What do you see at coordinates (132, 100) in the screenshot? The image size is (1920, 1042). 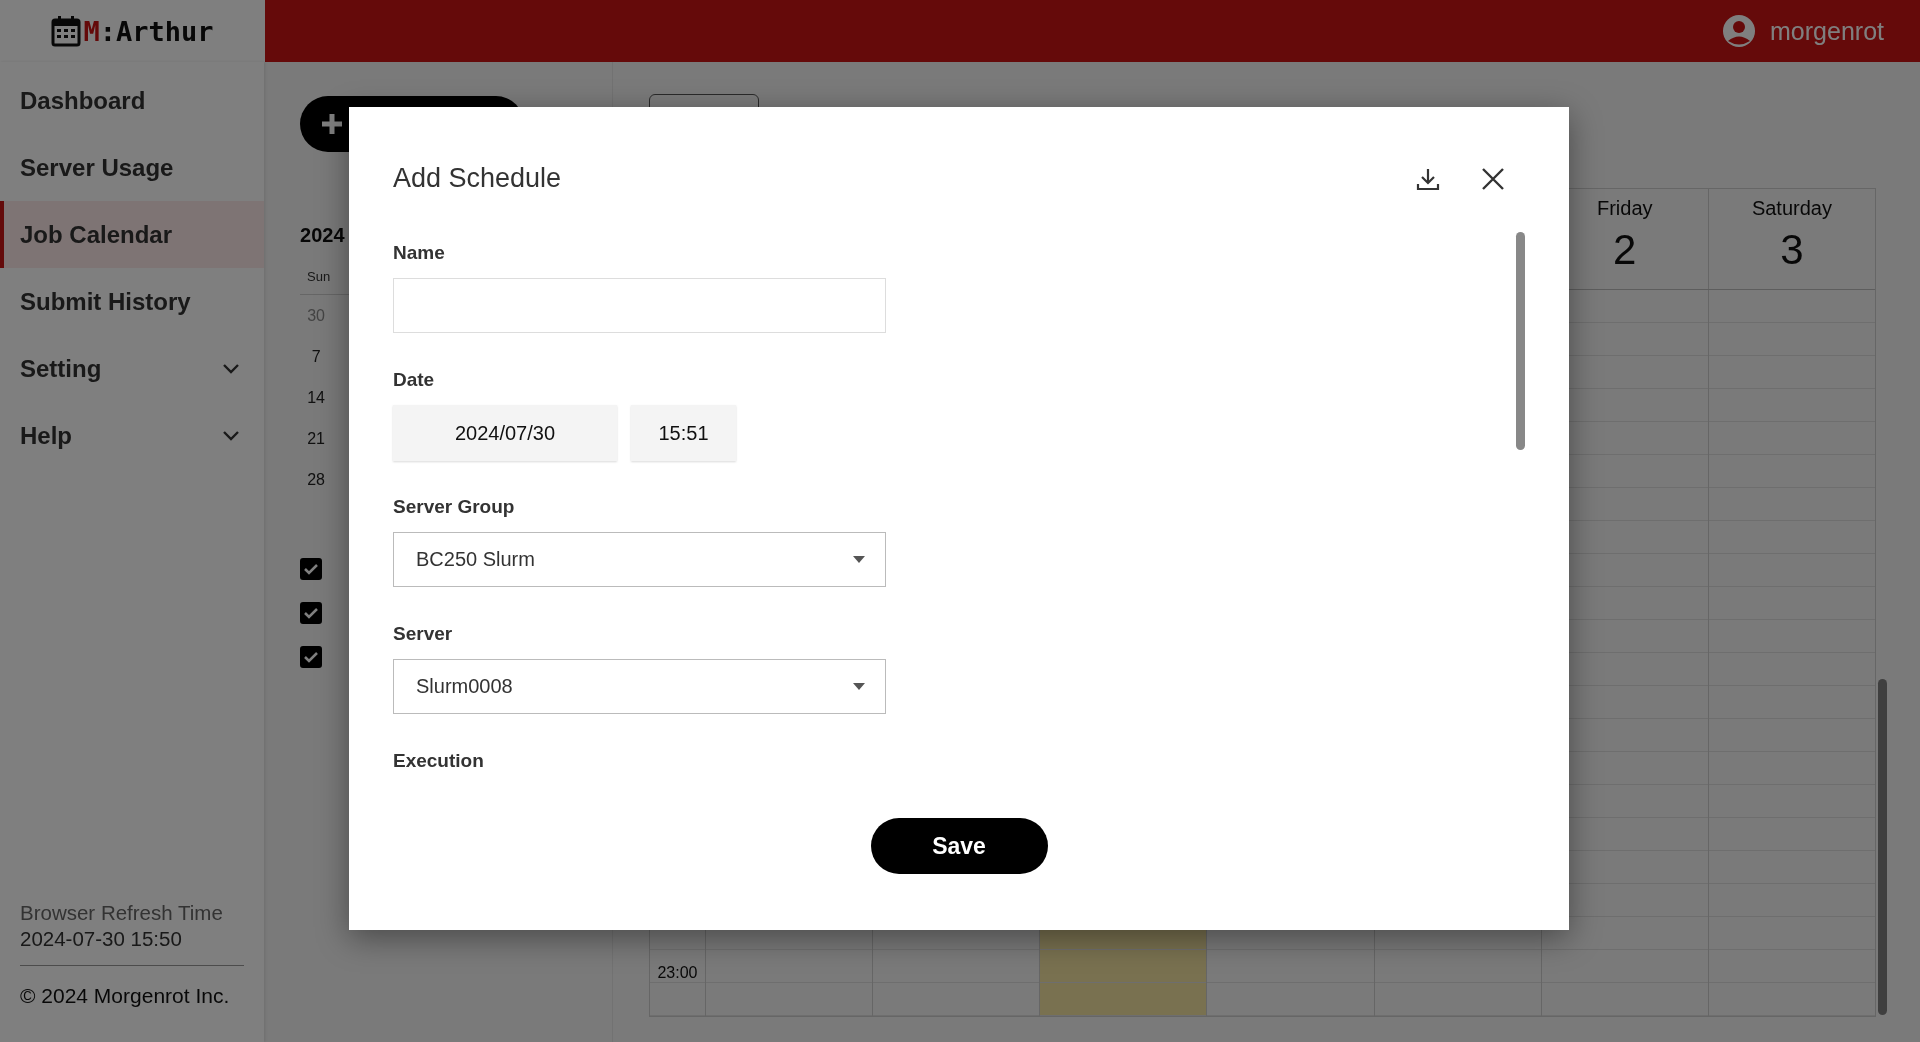 I see `sidebar-item: Dashboard` at bounding box center [132, 100].